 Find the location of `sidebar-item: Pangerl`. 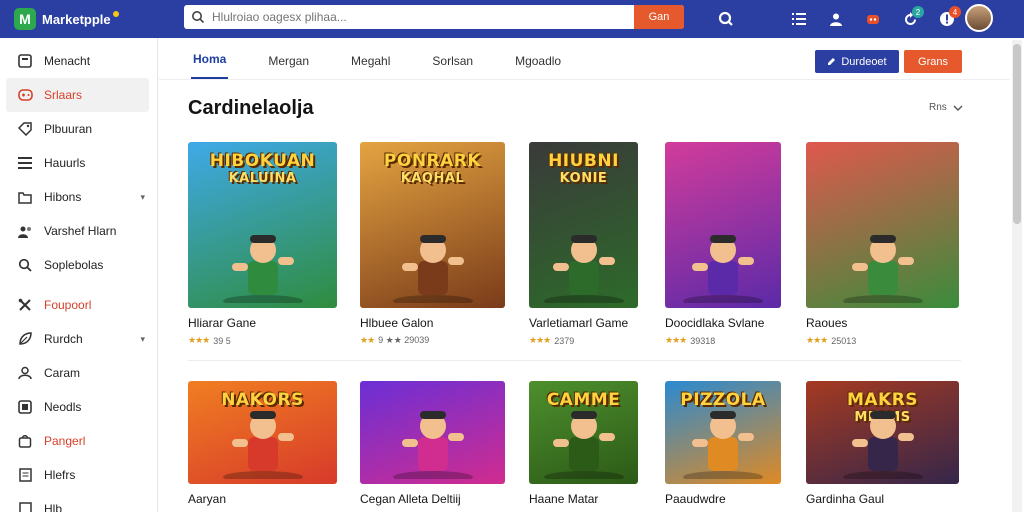

sidebar-item: Pangerl is located at coordinates (78, 441).